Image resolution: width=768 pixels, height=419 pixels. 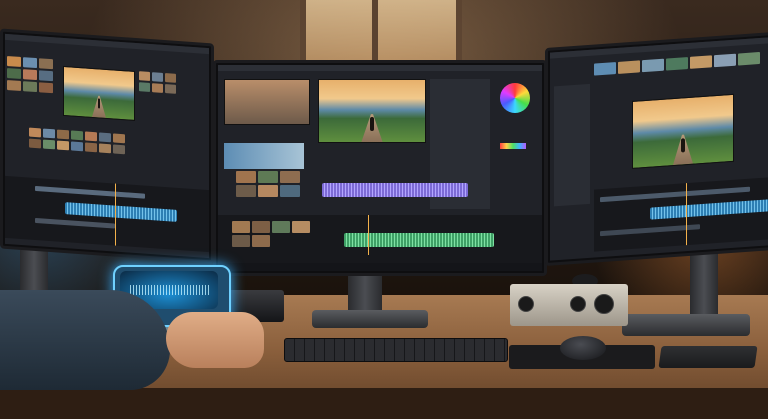 What do you see at coordinates (419, 240) in the screenshot?
I see `audio-waveform-green` at bounding box center [419, 240].